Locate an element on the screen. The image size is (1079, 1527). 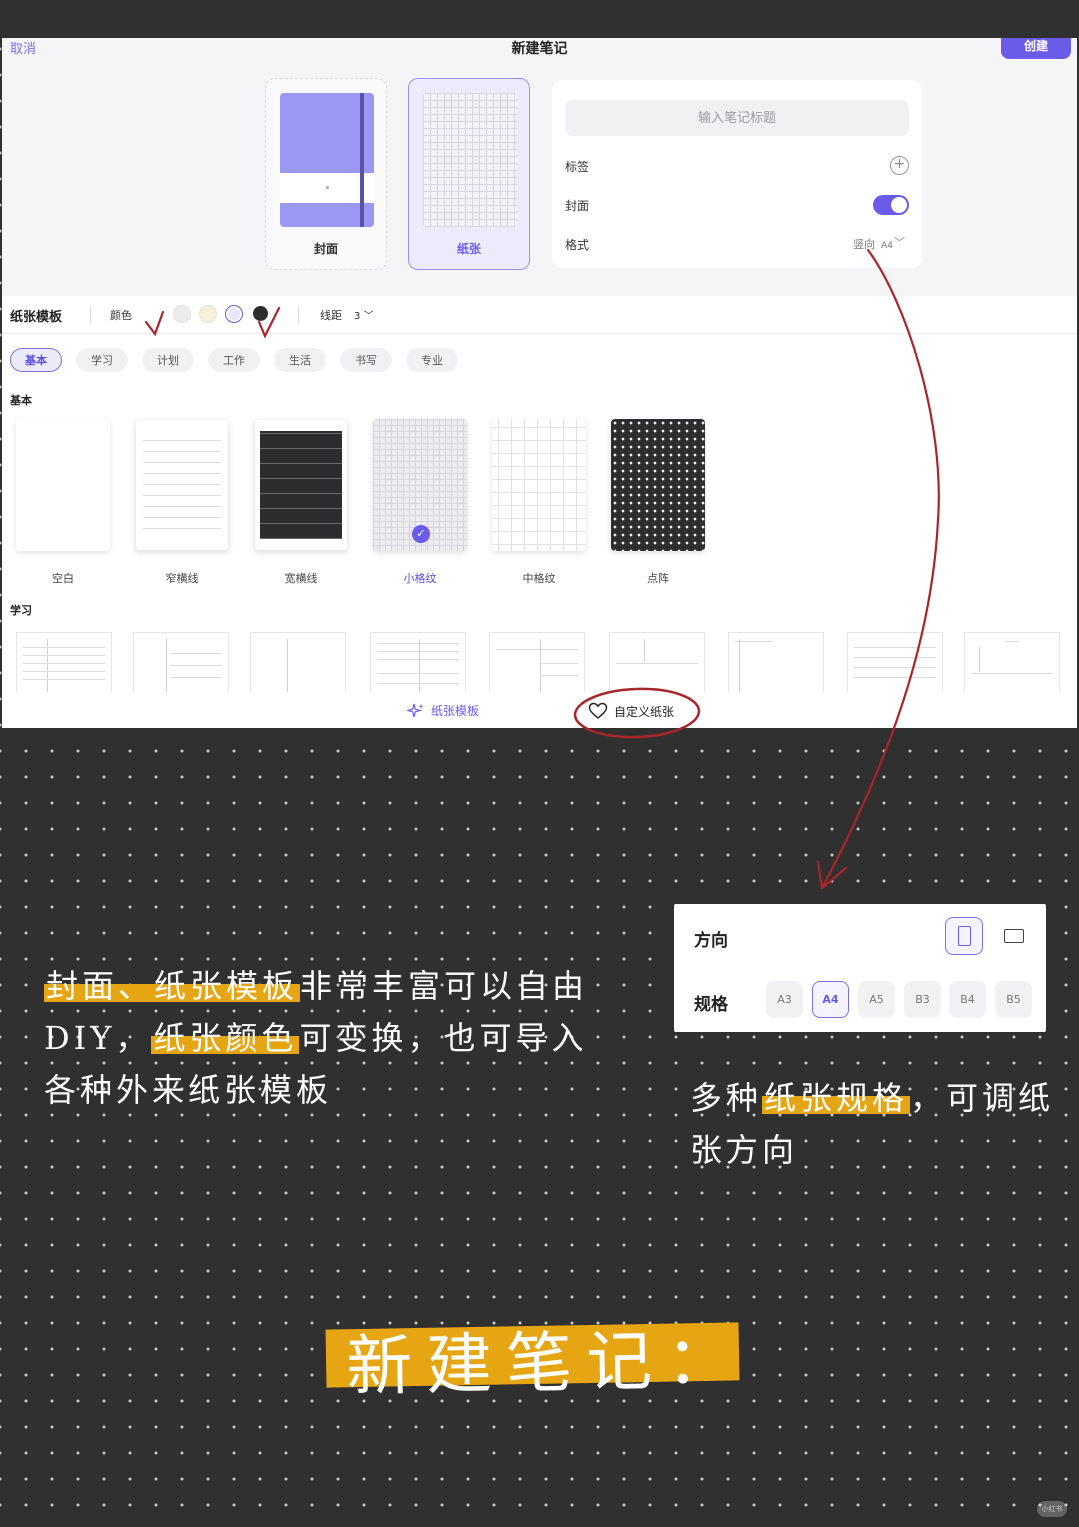
cover-row: 封面 is located at coordinates (737, 205).